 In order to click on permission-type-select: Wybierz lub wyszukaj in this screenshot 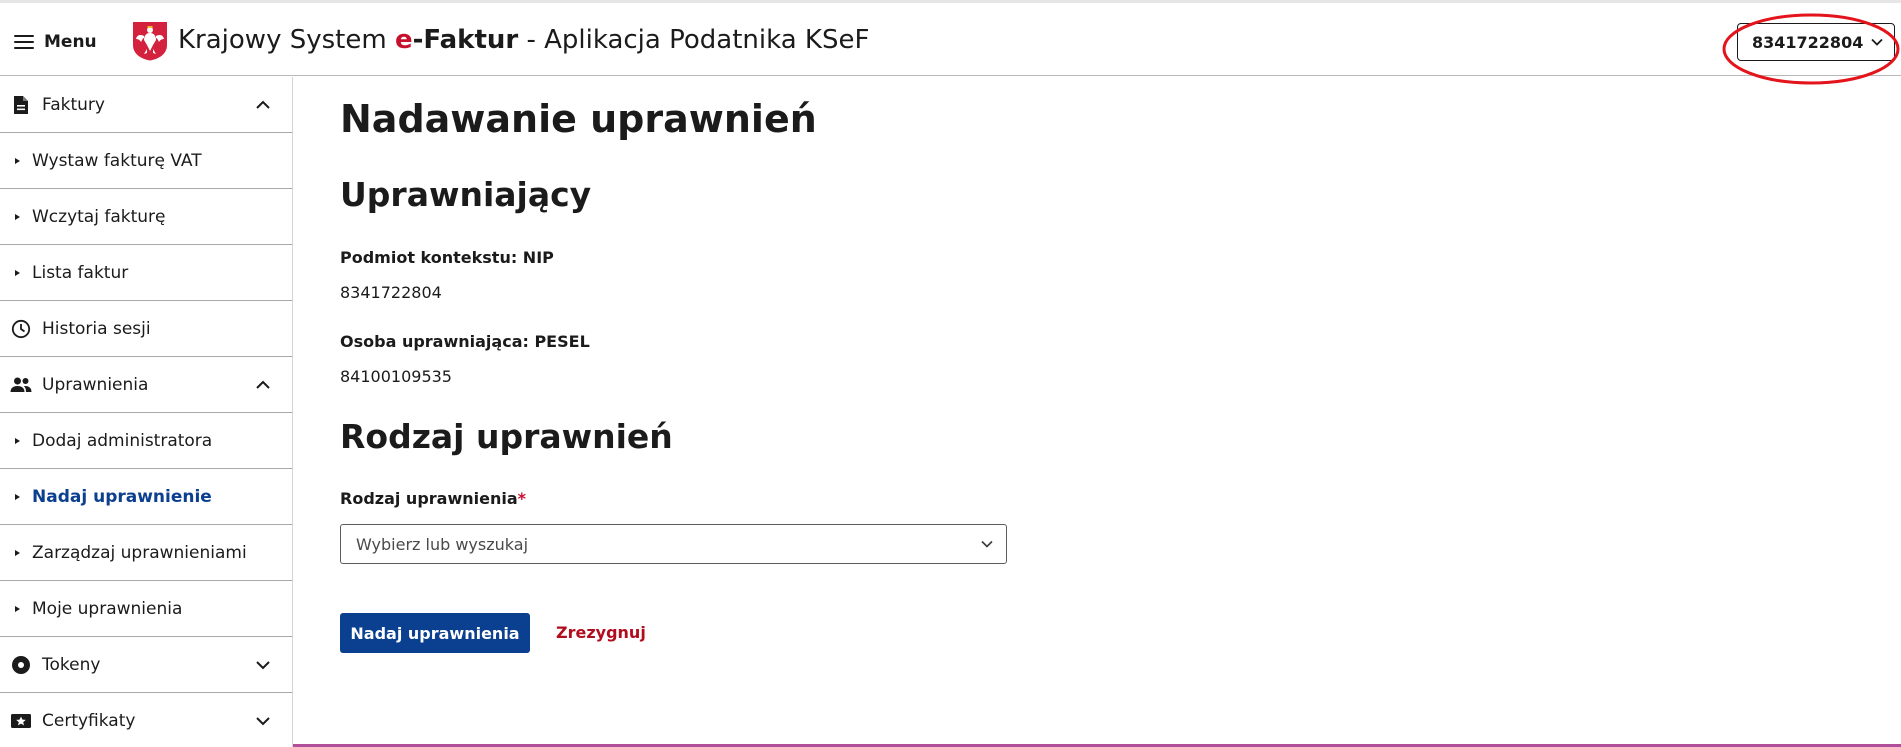, I will do `click(673, 544)`.